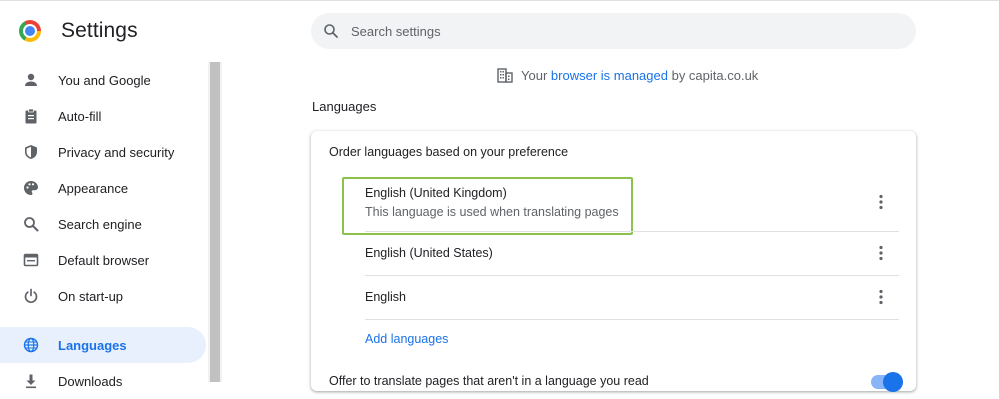 This screenshot has height=399, width=999. What do you see at coordinates (215, 222) in the screenshot?
I see `sidebar-scrollbar-thumb` at bounding box center [215, 222].